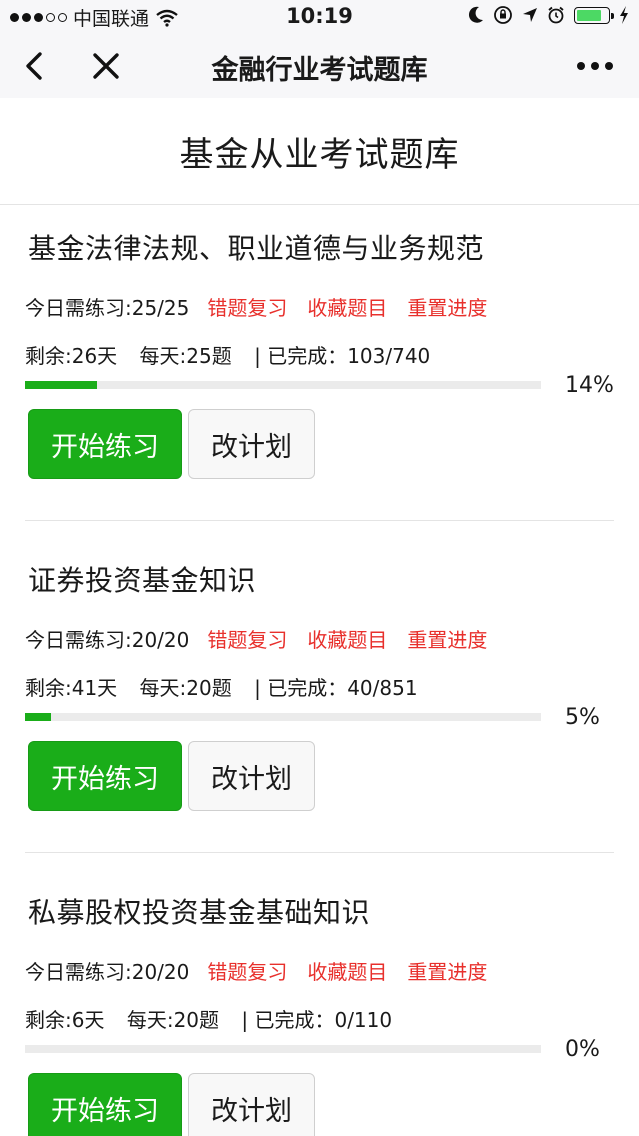 Image resolution: width=639 pixels, height=1136 pixels. I want to click on remaining-days: 剩余:26天, so click(71, 356).